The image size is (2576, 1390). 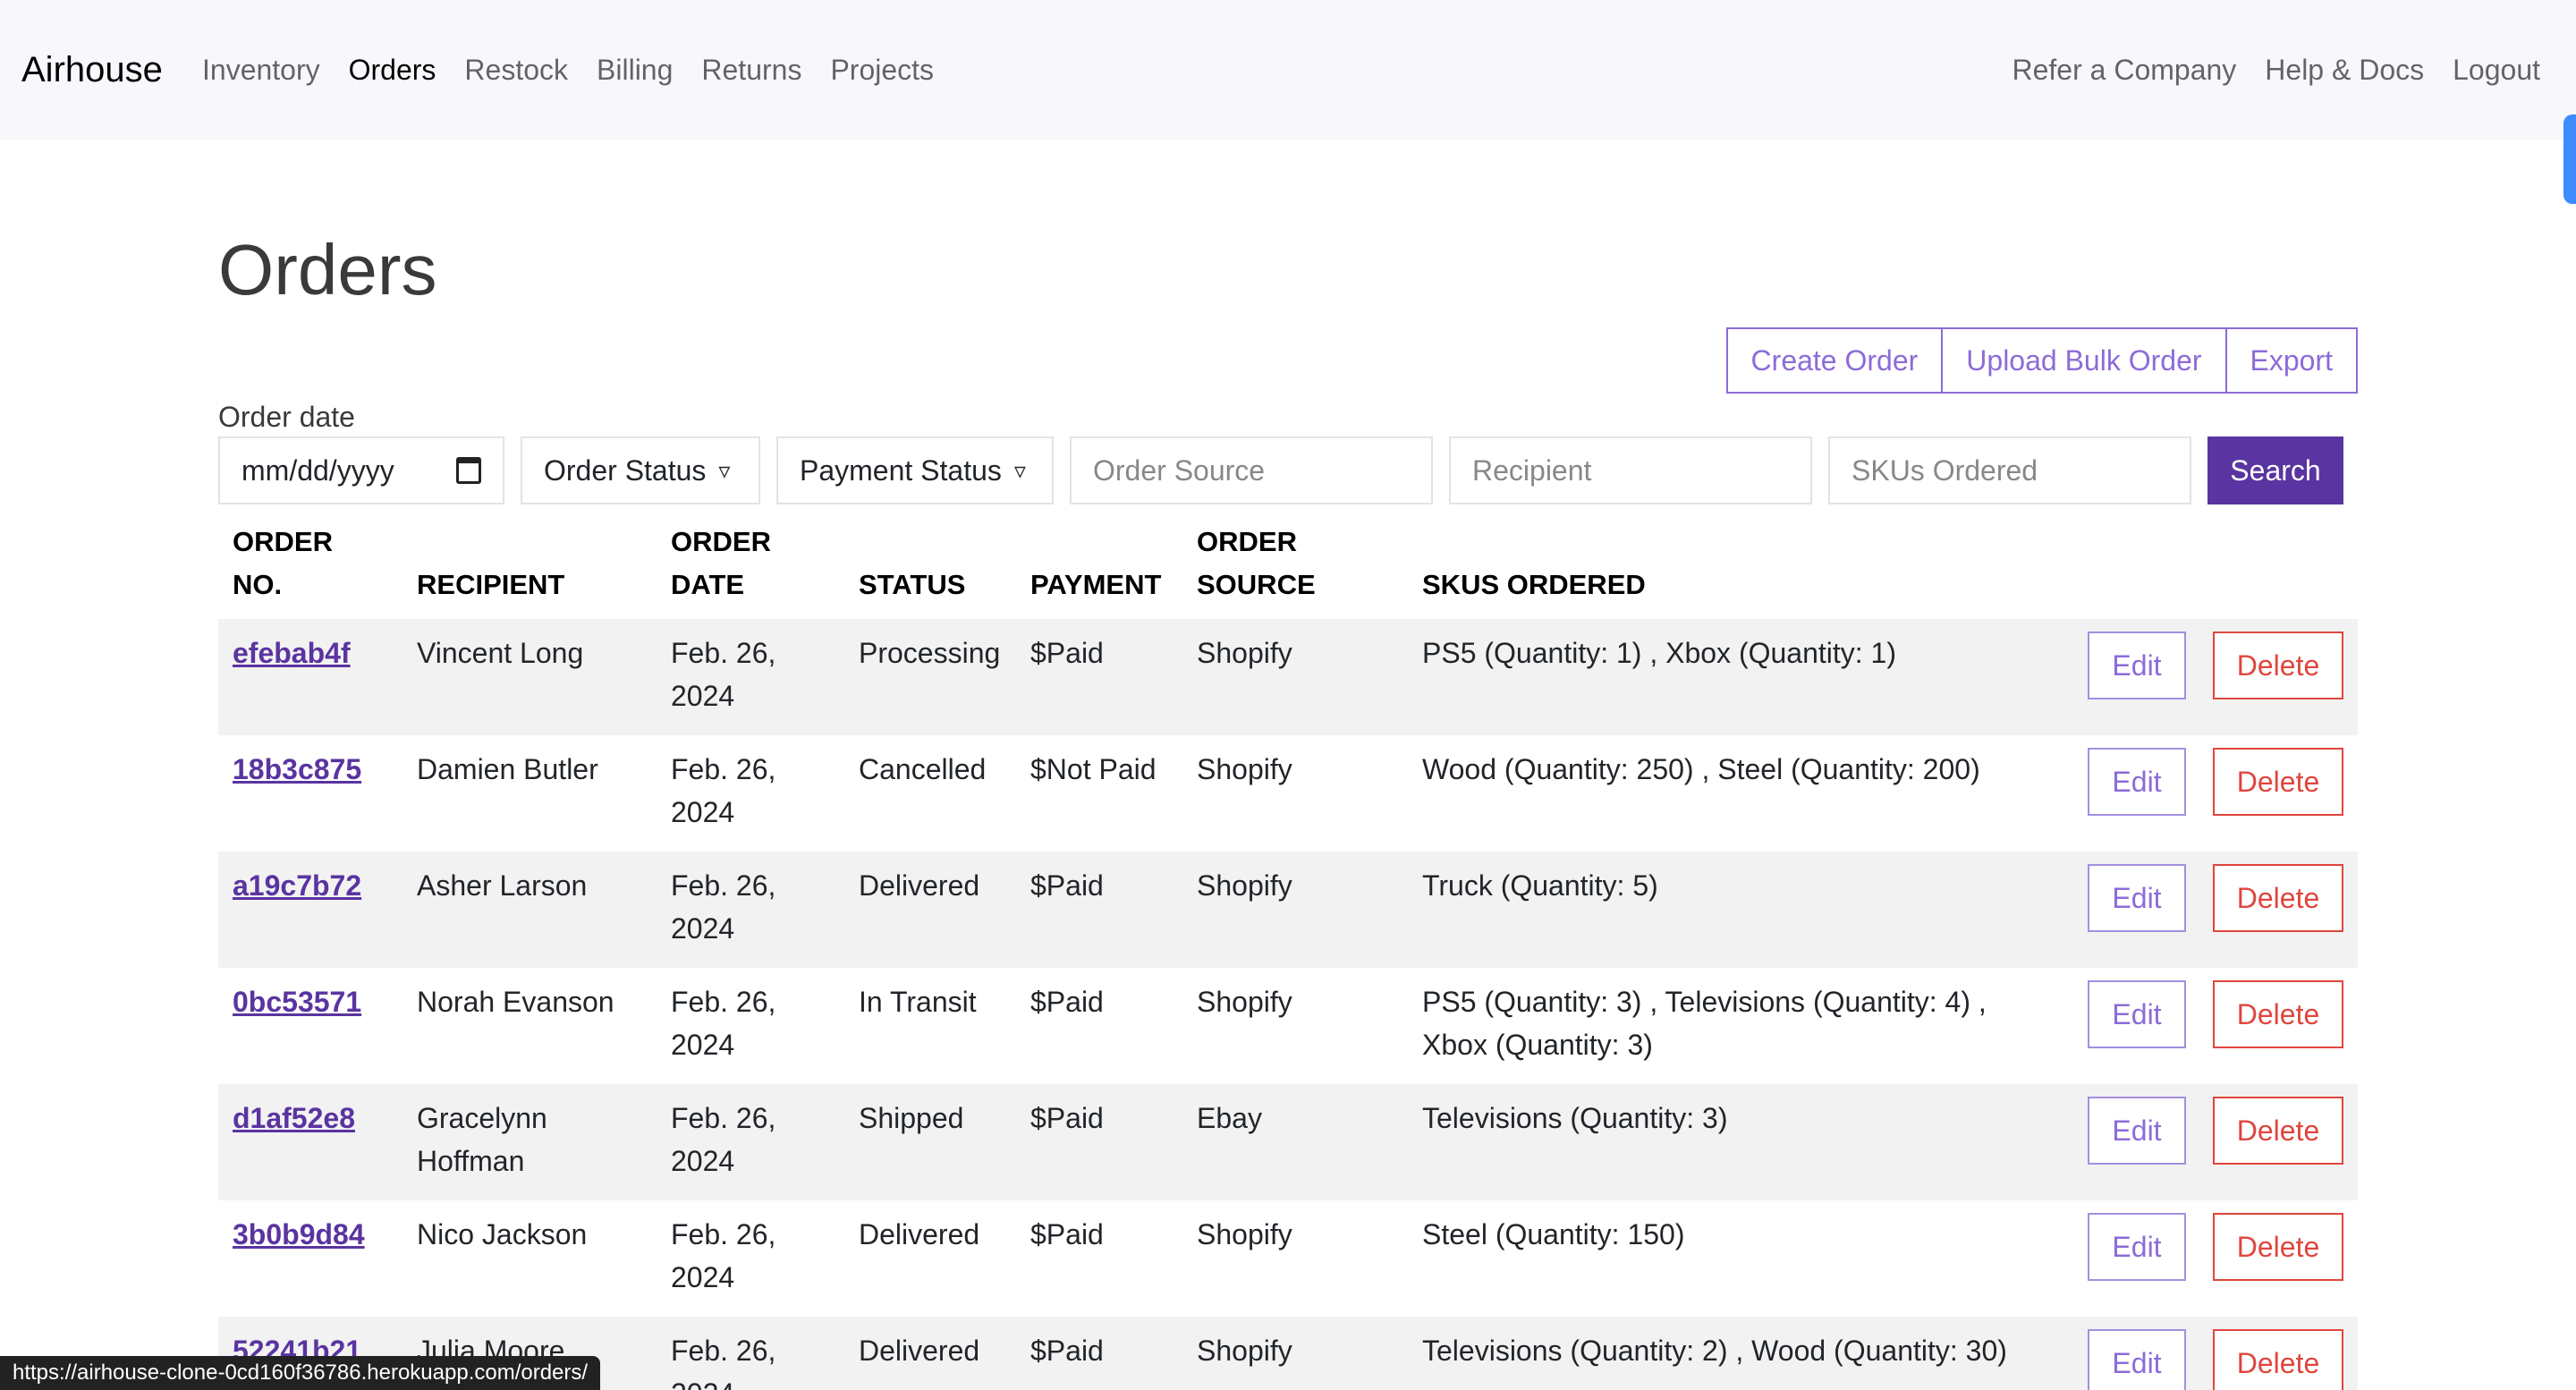 I want to click on secondary-nav: Refer a Company Help & Docs Logout, so click(x=2262, y=70).